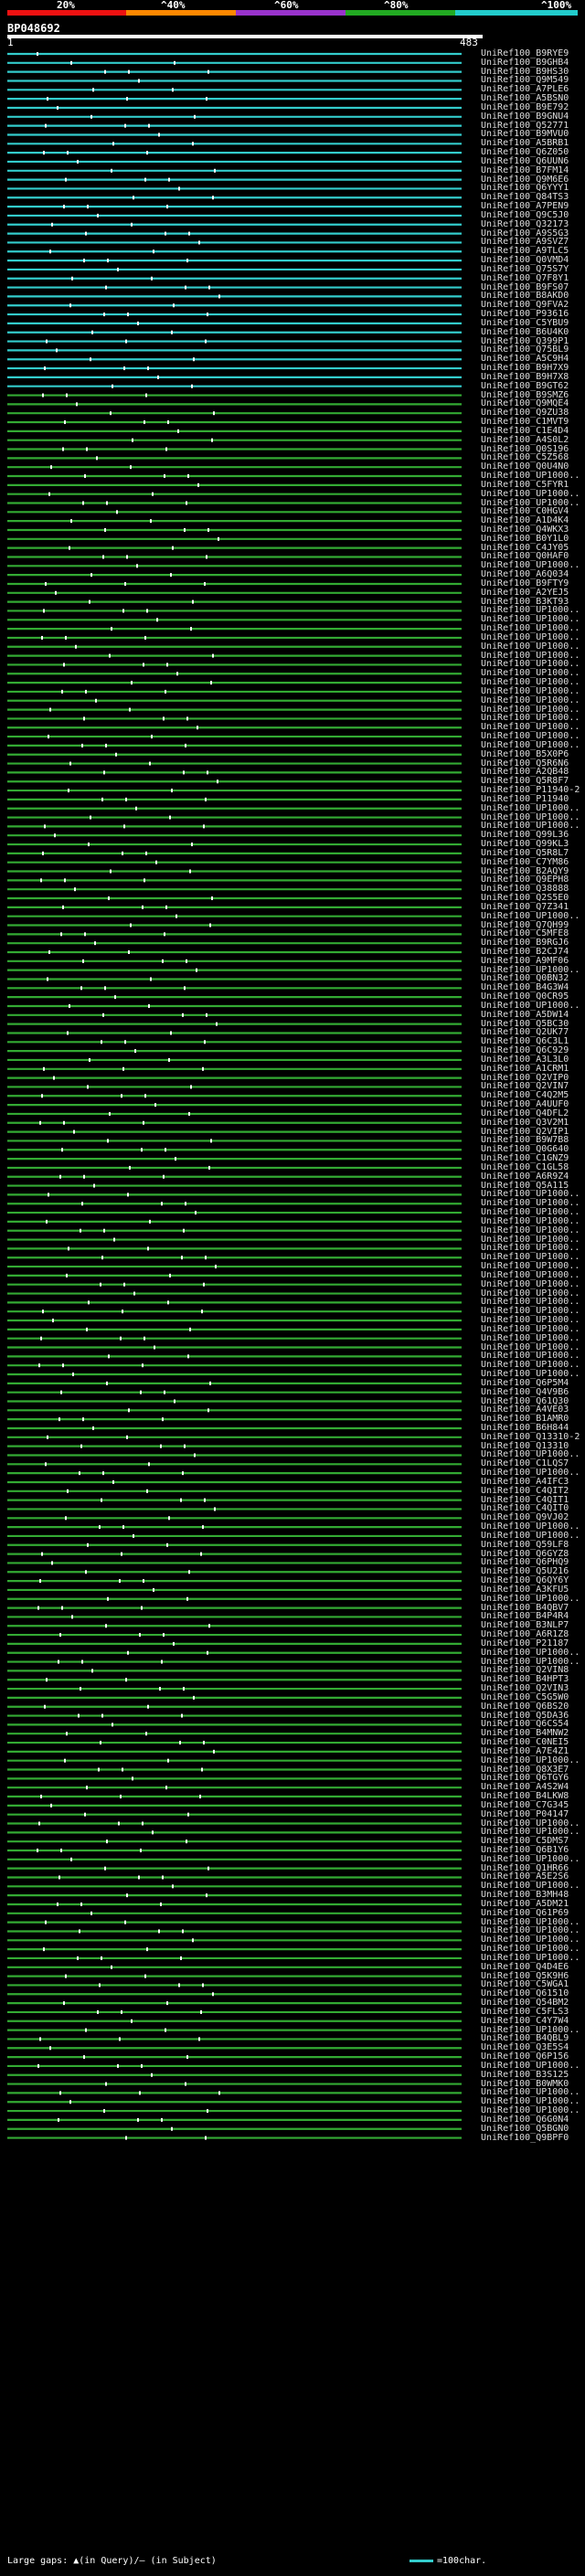  Describe the element at coordinates (525, 2138) in the screenshot. I see `hit-label: UniRef100_Q9BPF0` at that location.